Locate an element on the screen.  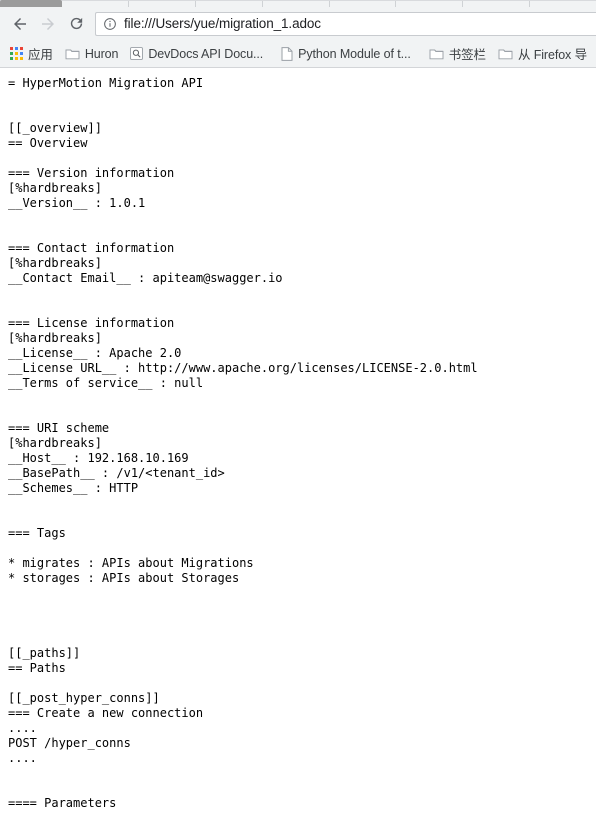
browser-chrome: file:///Users/yue/migration_1.adoc 应用 Hu is located at coordinates (298, 34).